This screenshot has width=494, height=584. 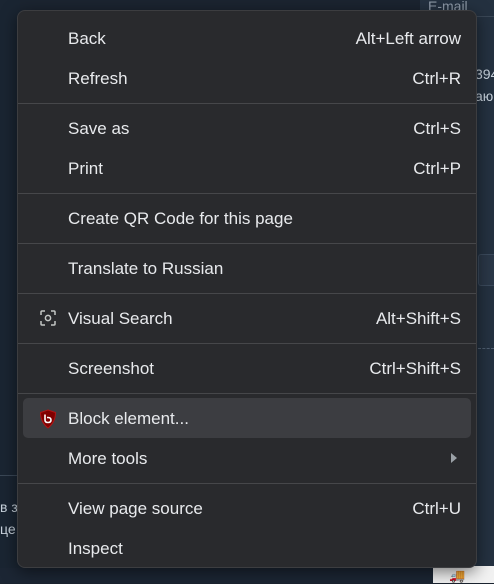 I want to click on background-button, so click(x=486, y=270).